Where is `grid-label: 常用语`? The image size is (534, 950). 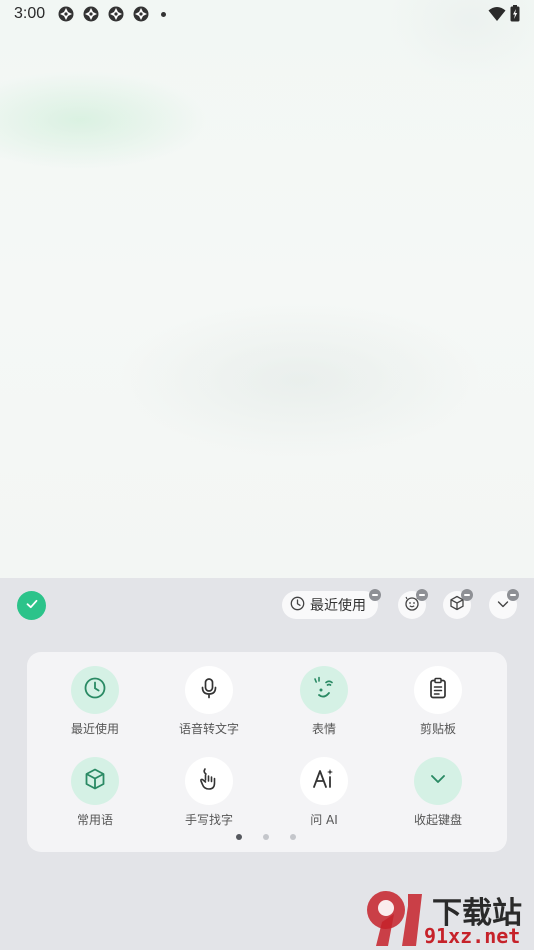
grid-label: 常用语 is located at coordinates (94, 820).